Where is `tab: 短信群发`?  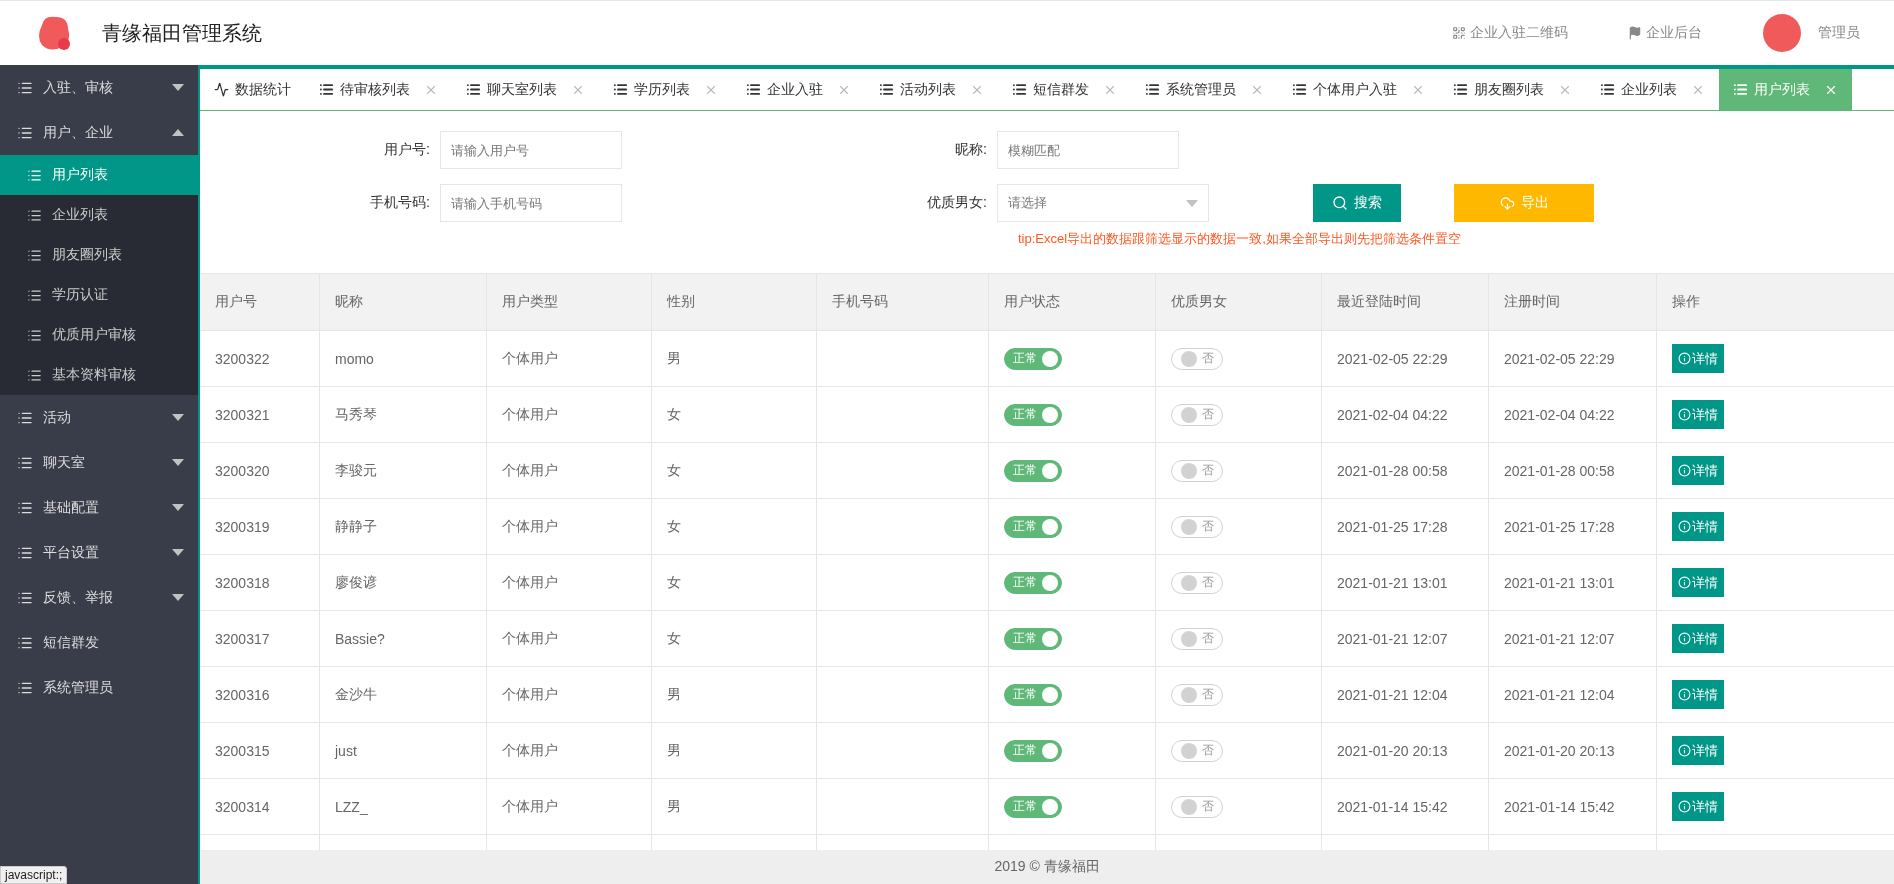 tab: 短信群发 is located at coordinates (1064, 89).